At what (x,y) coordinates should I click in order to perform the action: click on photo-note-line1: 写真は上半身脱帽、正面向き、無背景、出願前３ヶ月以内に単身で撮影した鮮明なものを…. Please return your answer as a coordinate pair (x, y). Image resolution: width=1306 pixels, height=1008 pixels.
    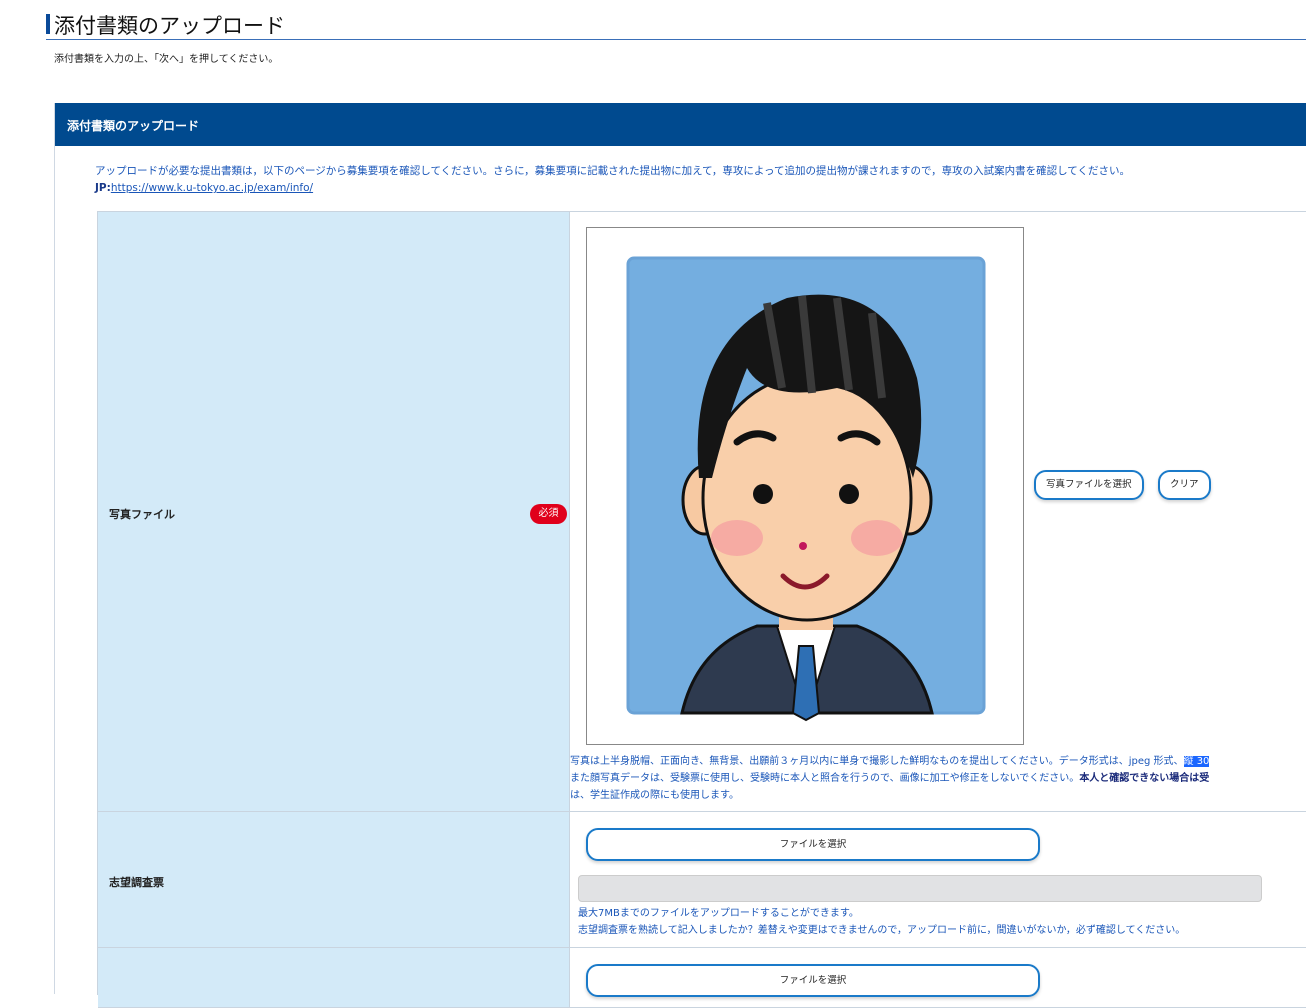
    Looking at the image, I should click on (938, 761).